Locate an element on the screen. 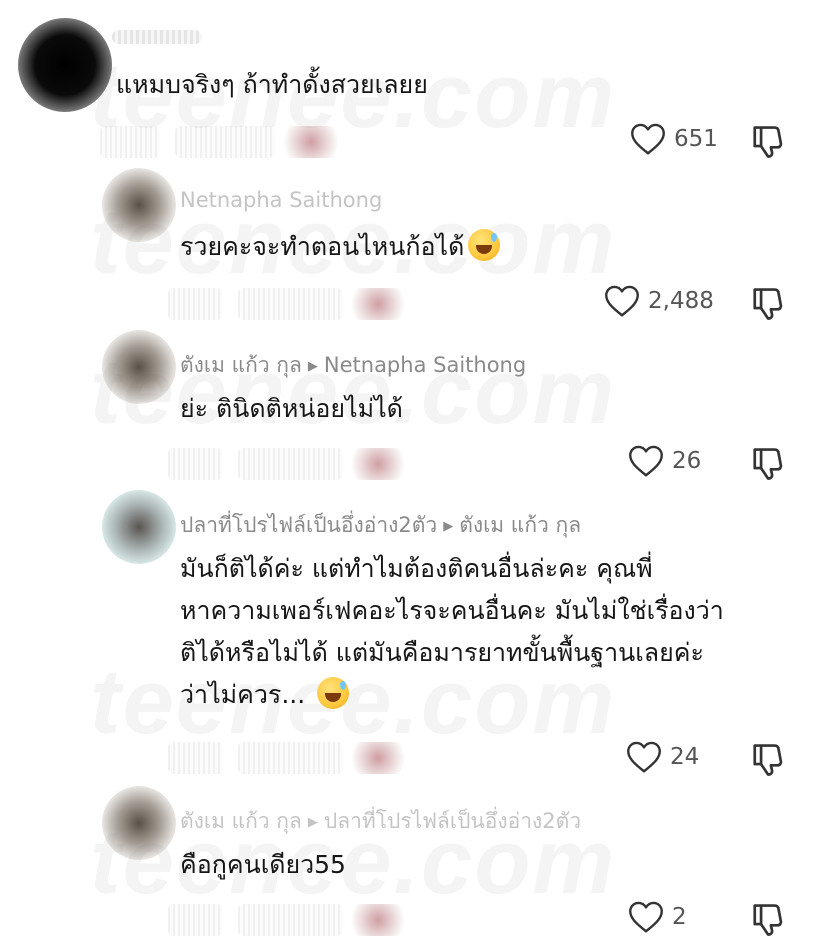 The width and height of the screenshot is (820, 948). comment-text: คือกูคนเดียว55 is located at coordinates (263, 864).